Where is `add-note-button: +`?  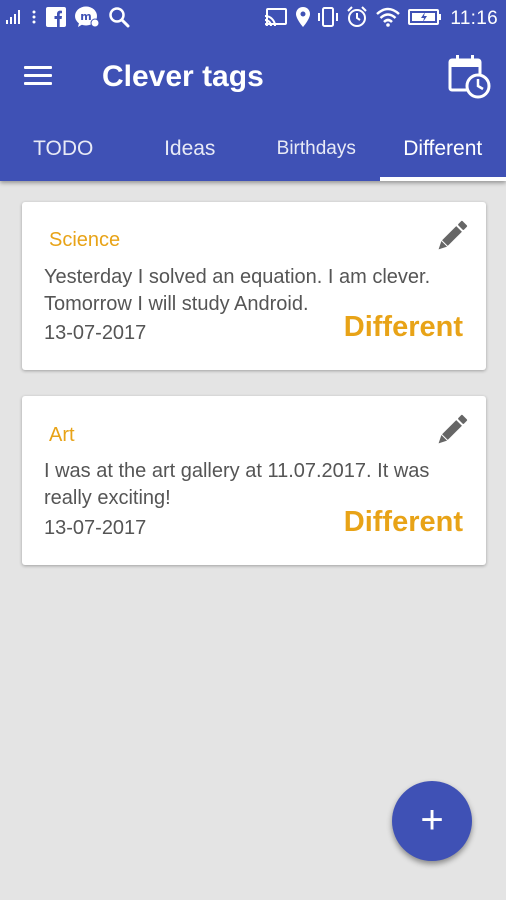 add-note-button: + is located at coordinates (432, 821).